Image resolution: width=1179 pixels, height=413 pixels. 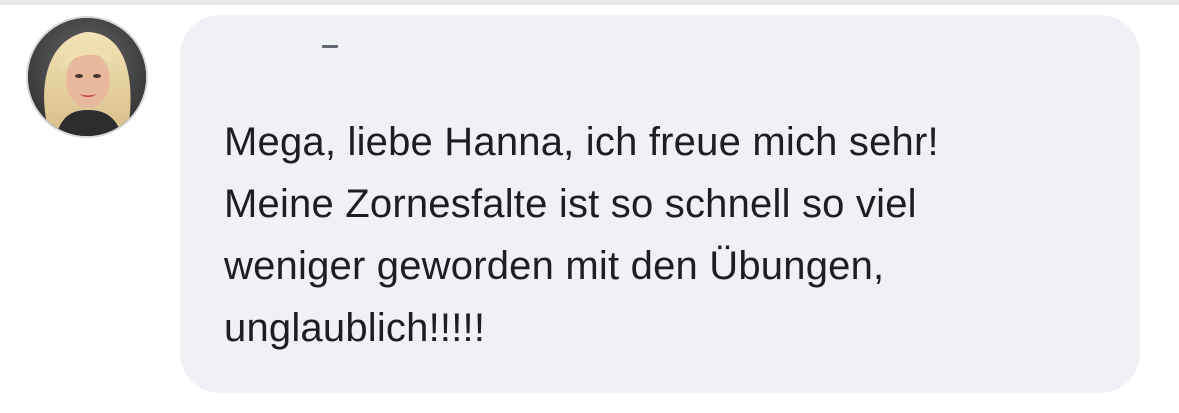 I want to click on user-avatar, so click(x=87, y=77).